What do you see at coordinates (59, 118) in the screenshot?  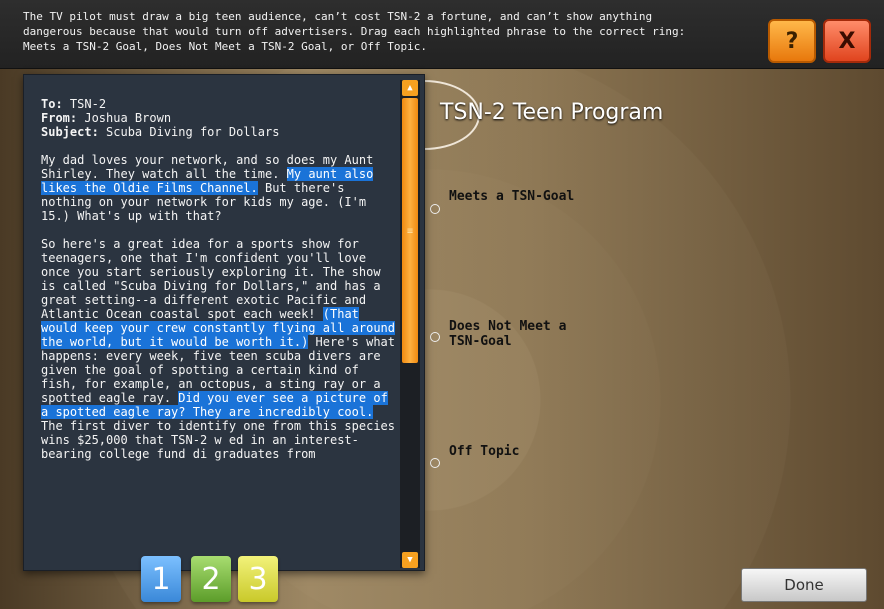 I see `from-label: From:` at bounding box center [59, 118].